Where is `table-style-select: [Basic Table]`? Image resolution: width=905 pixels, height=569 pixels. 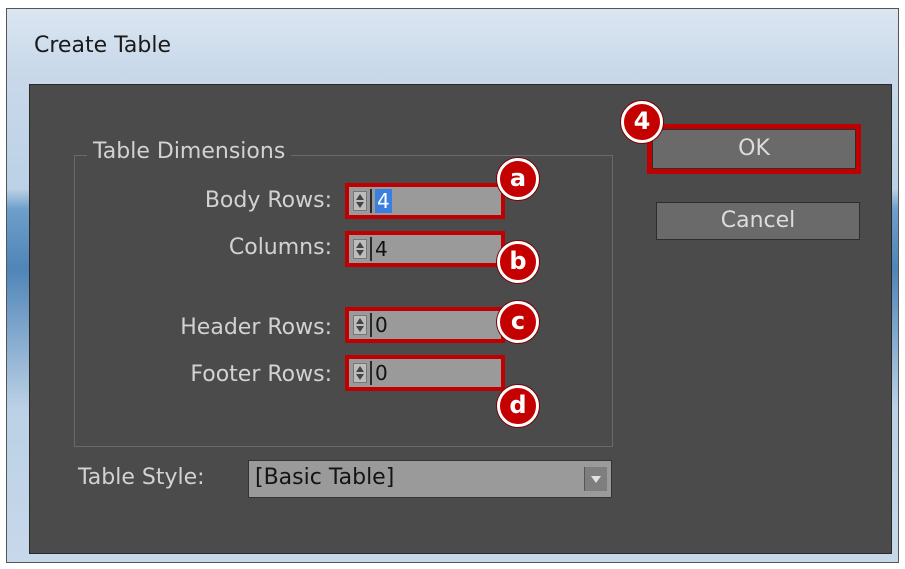
table-style-select: [Basic Table] is located at coordinates (430, 479).